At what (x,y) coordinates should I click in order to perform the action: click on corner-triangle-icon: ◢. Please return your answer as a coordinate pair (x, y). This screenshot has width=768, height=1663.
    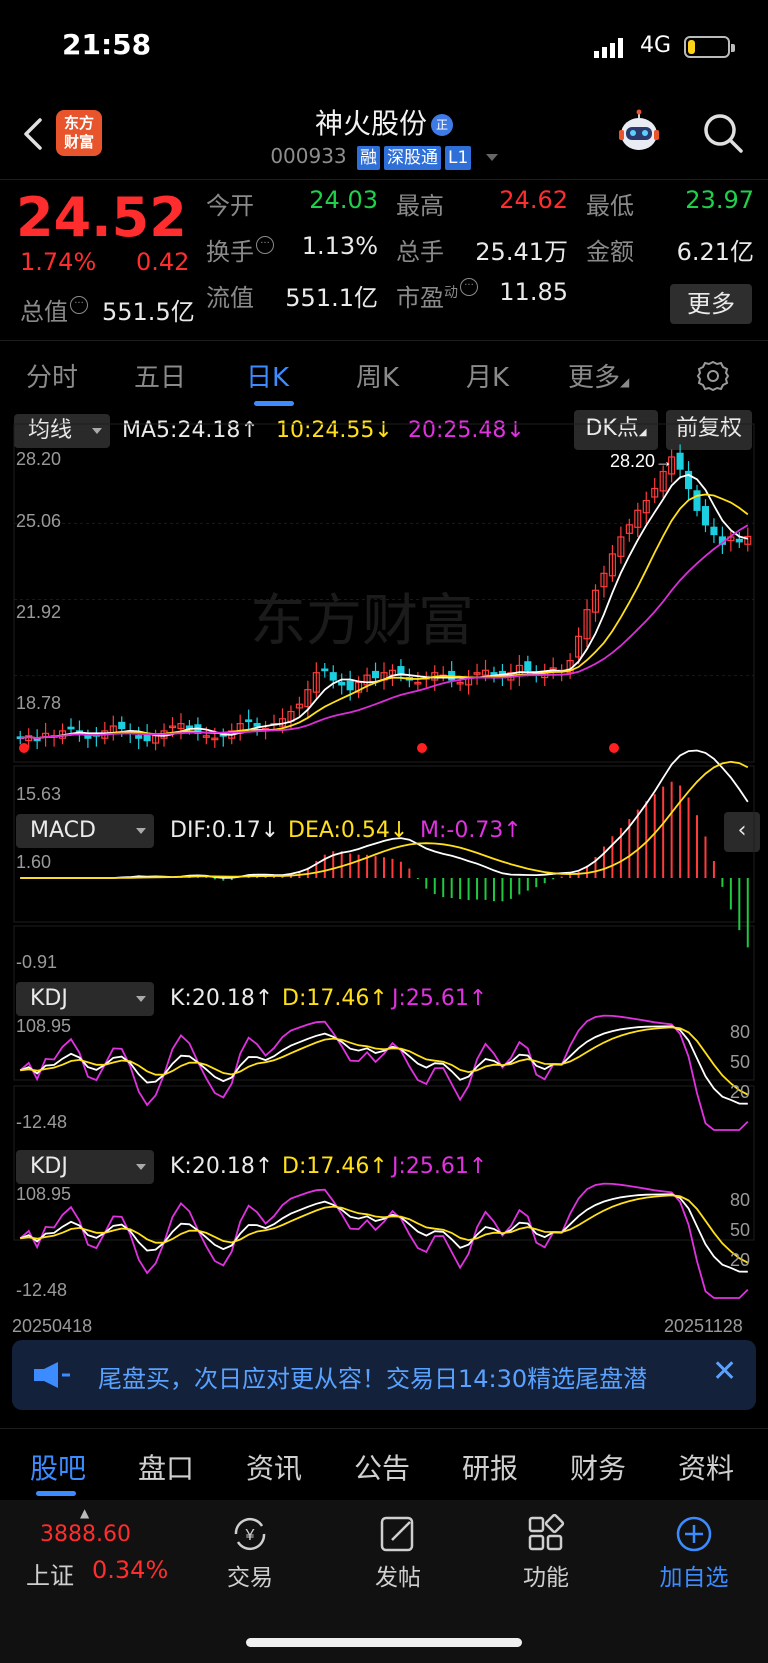
    Looking at the image, I should click on (625, 382).